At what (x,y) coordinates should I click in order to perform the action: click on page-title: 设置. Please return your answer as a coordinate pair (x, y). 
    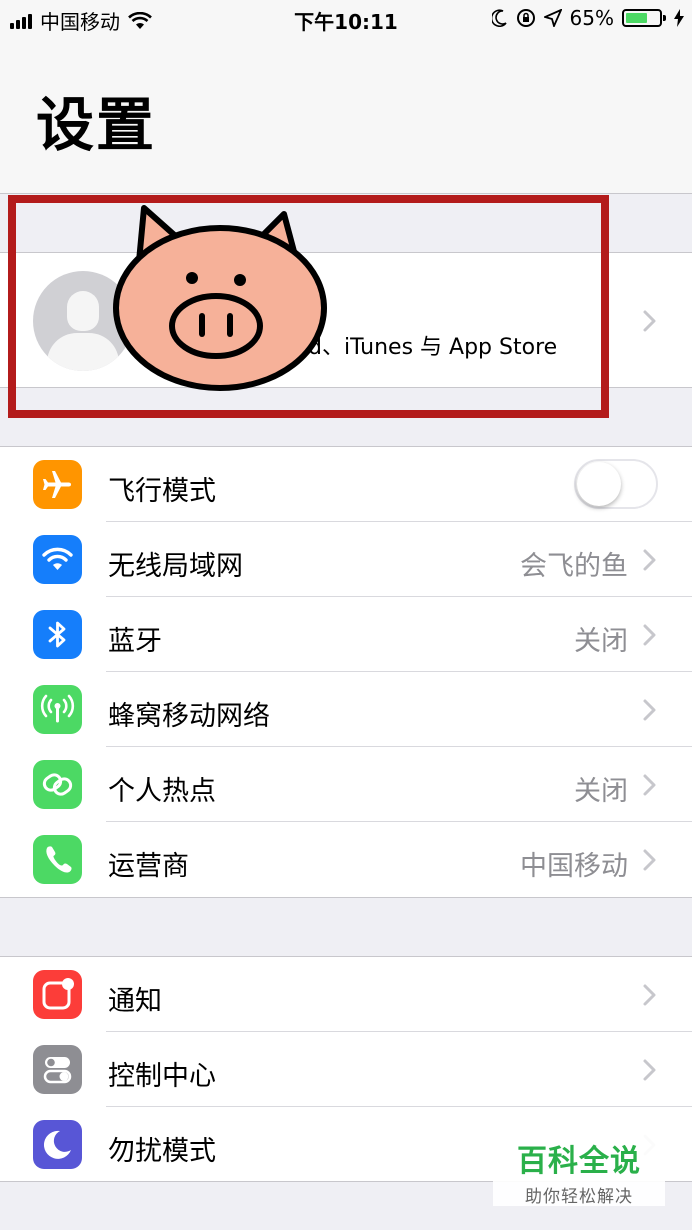
    Looking at the image, I should click on (96, 125).